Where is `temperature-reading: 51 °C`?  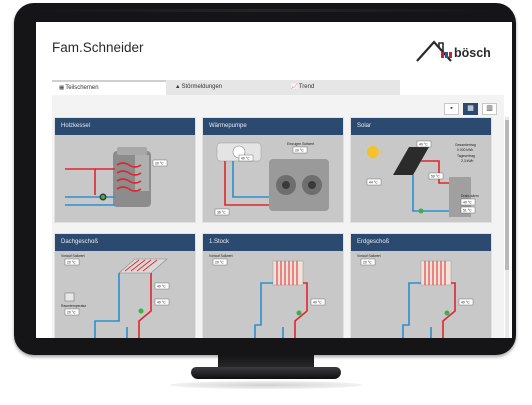
temperature-reading: 51 °C is located at coordinates (467, 211).